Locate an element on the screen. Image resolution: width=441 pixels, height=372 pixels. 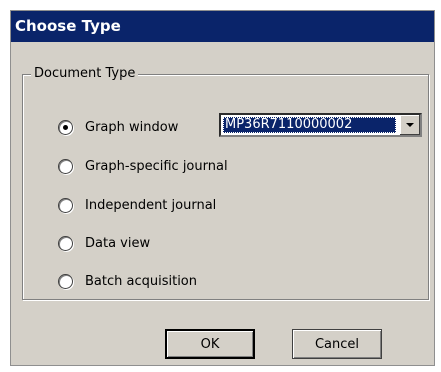
device-select-value: MP36R7110000002 is located at coordinates (309, 125).